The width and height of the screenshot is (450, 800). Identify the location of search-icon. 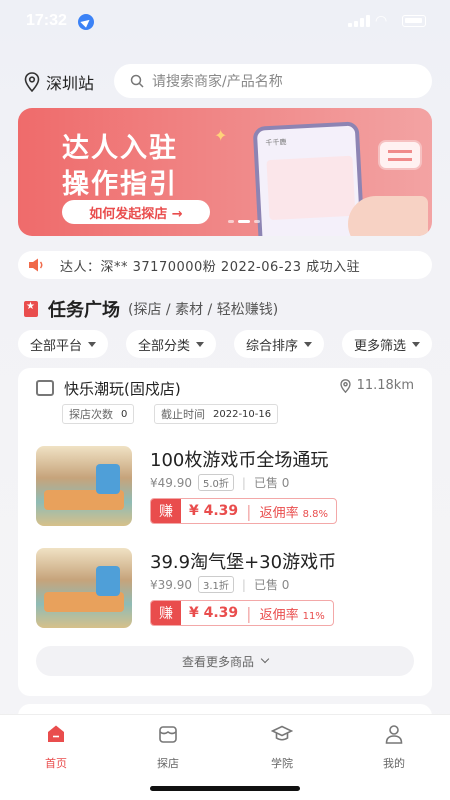
(137, 81).